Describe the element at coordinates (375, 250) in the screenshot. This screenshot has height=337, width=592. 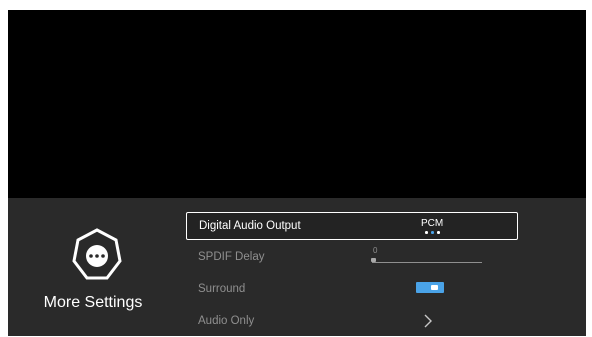
I see `spdif-delay-value: 0` at that location.